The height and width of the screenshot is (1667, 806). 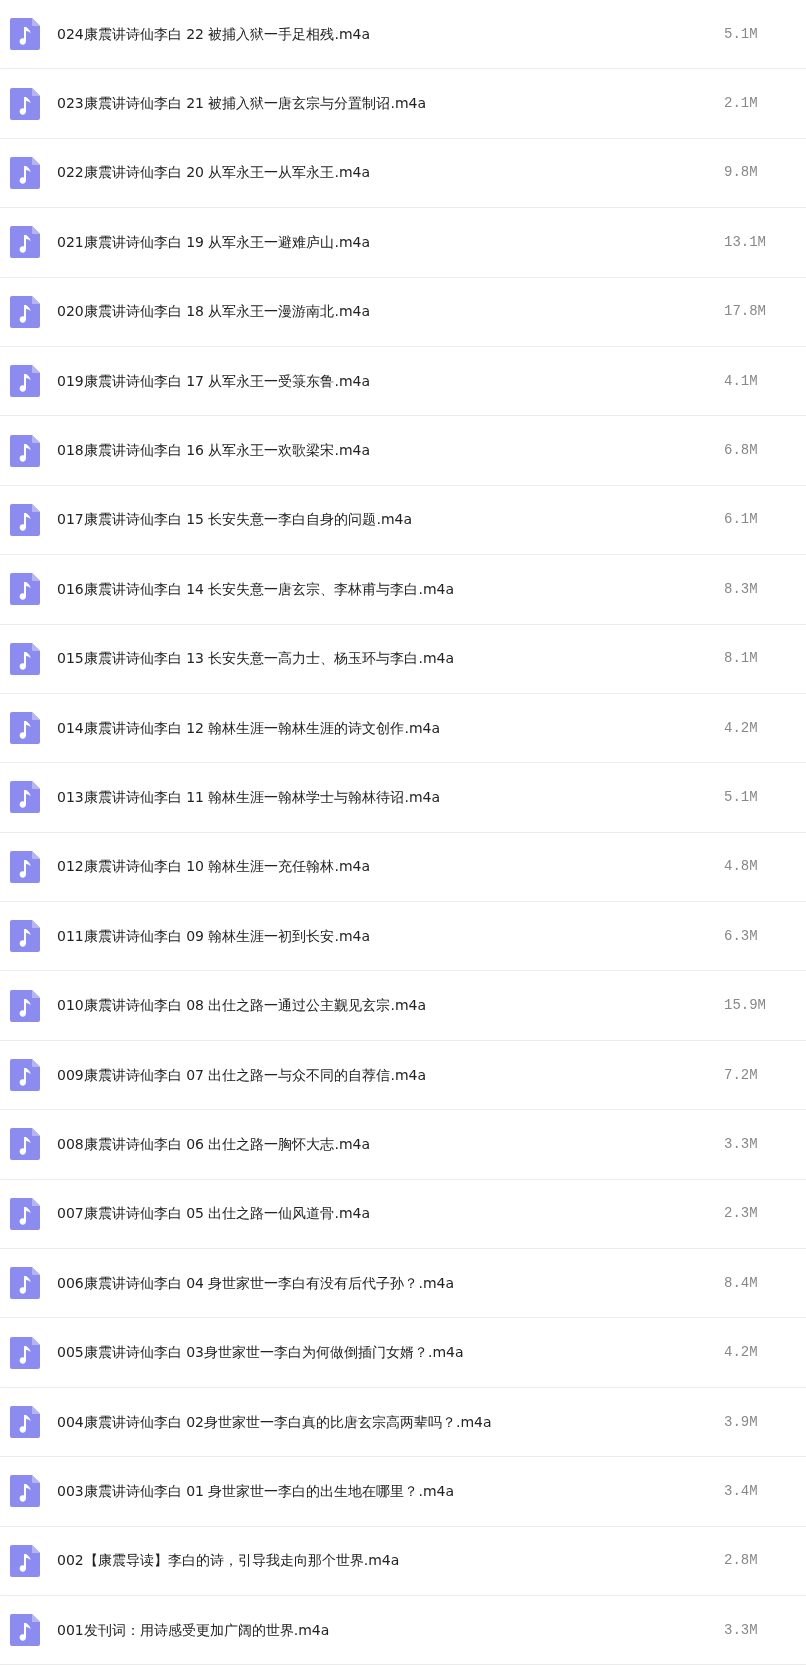 I want to click on file-name: 006康震讲诗仙李白 04 身世家世一李白有没有后代子孙？.m4a, so click(x=255, y=1283).